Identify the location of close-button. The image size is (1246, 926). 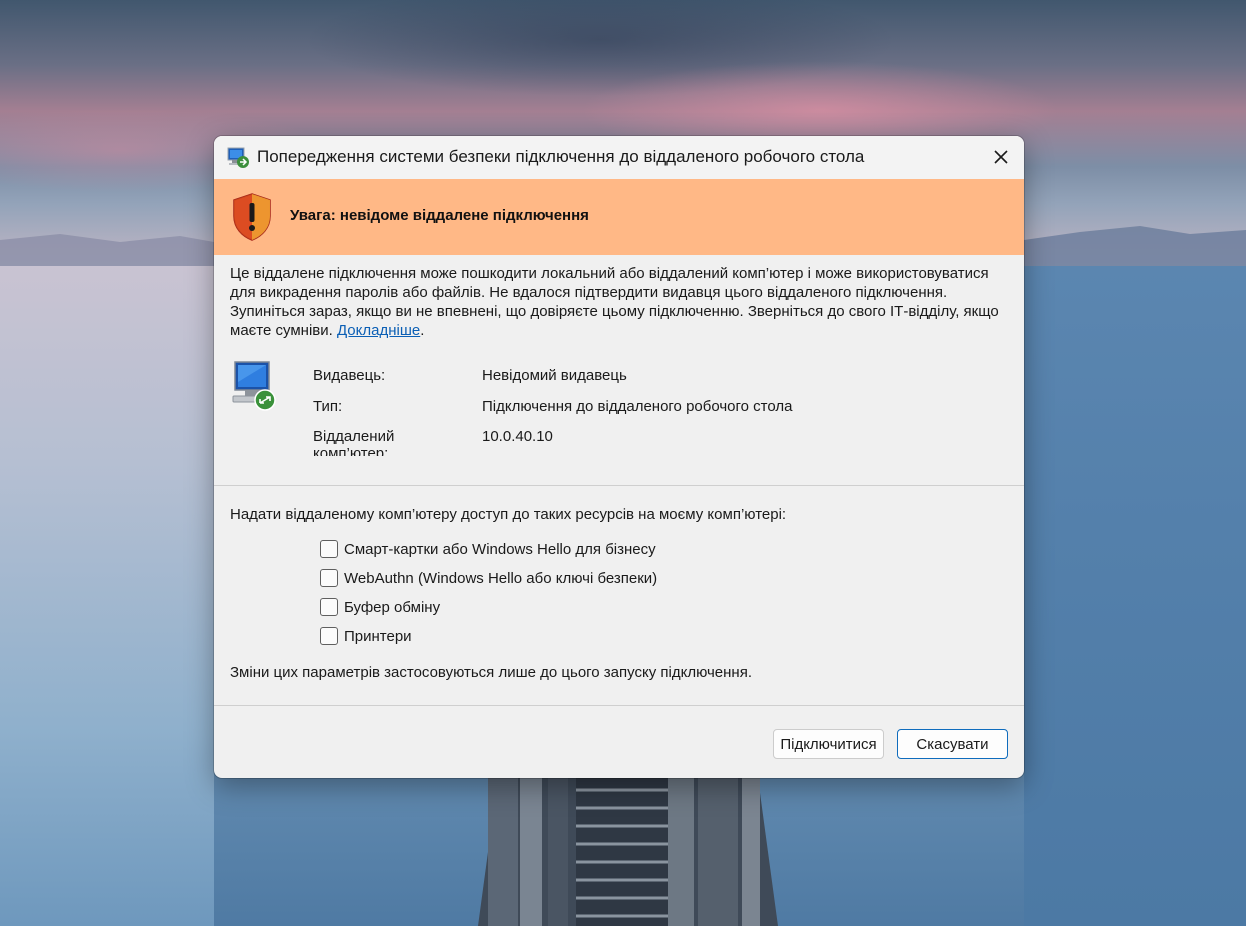
(1001, 157).